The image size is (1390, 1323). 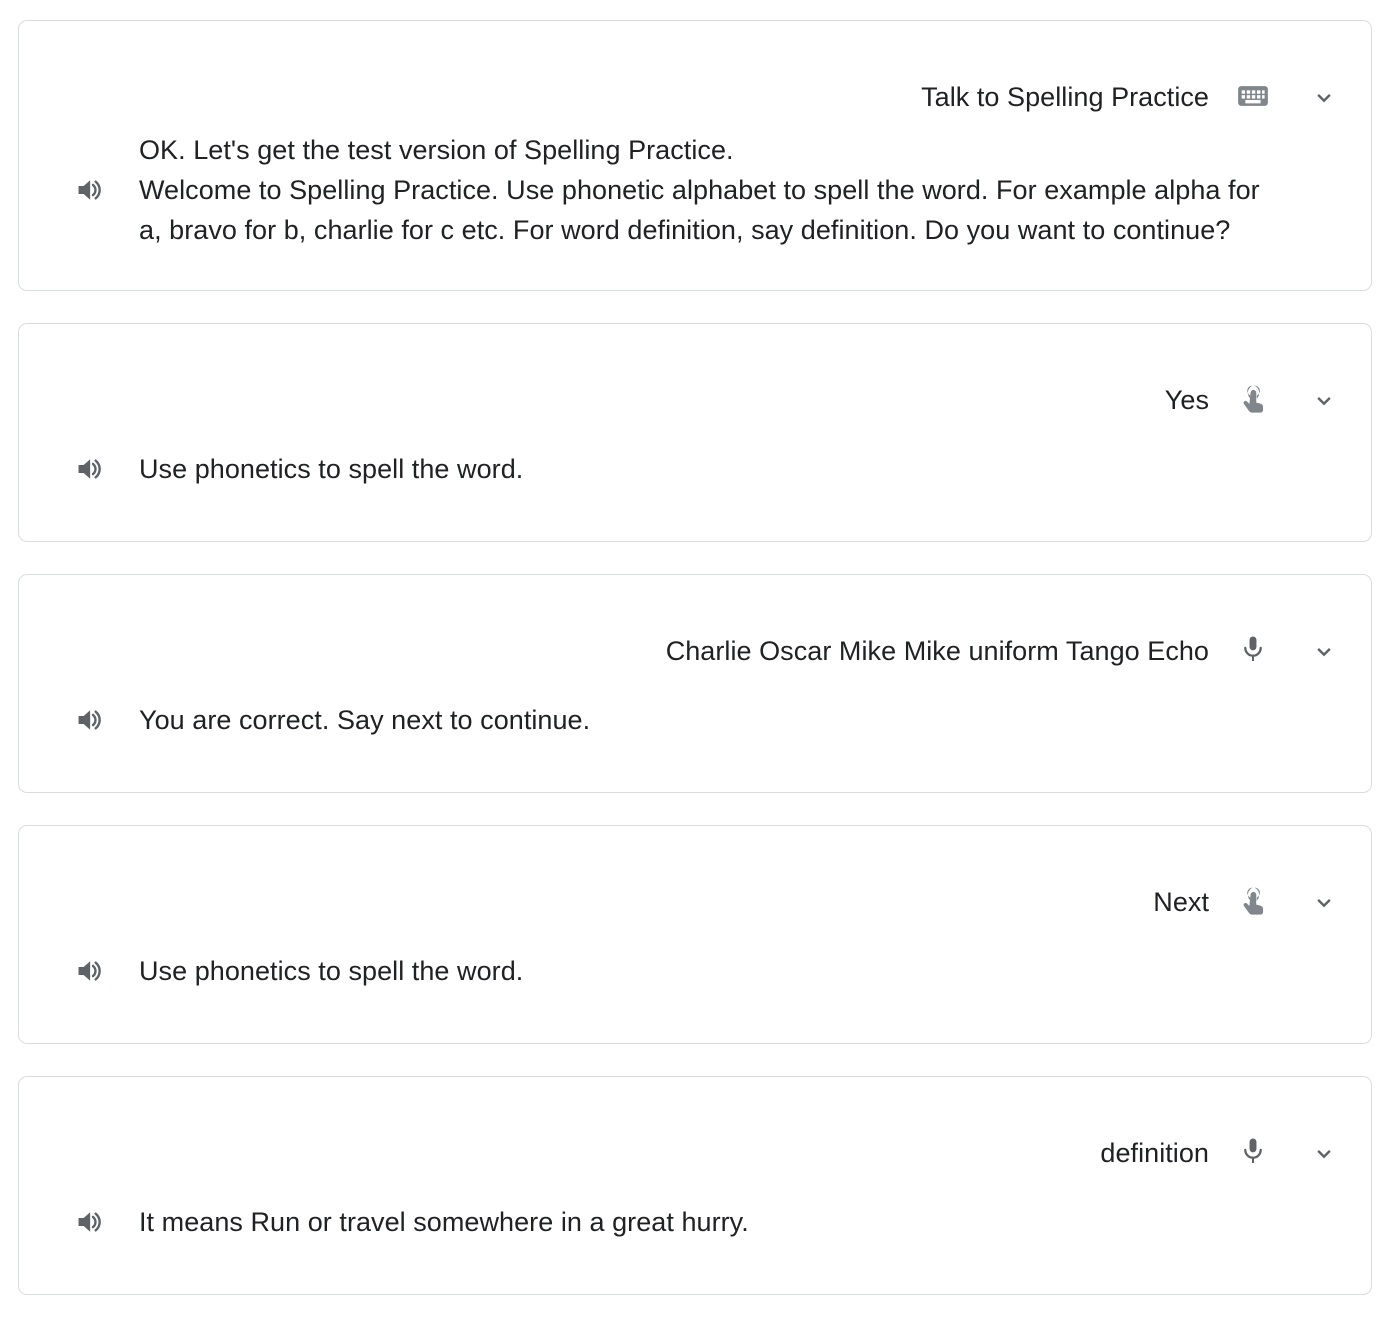 I want to click on user-utterance-text: Next, so click(x=1181, y=902).